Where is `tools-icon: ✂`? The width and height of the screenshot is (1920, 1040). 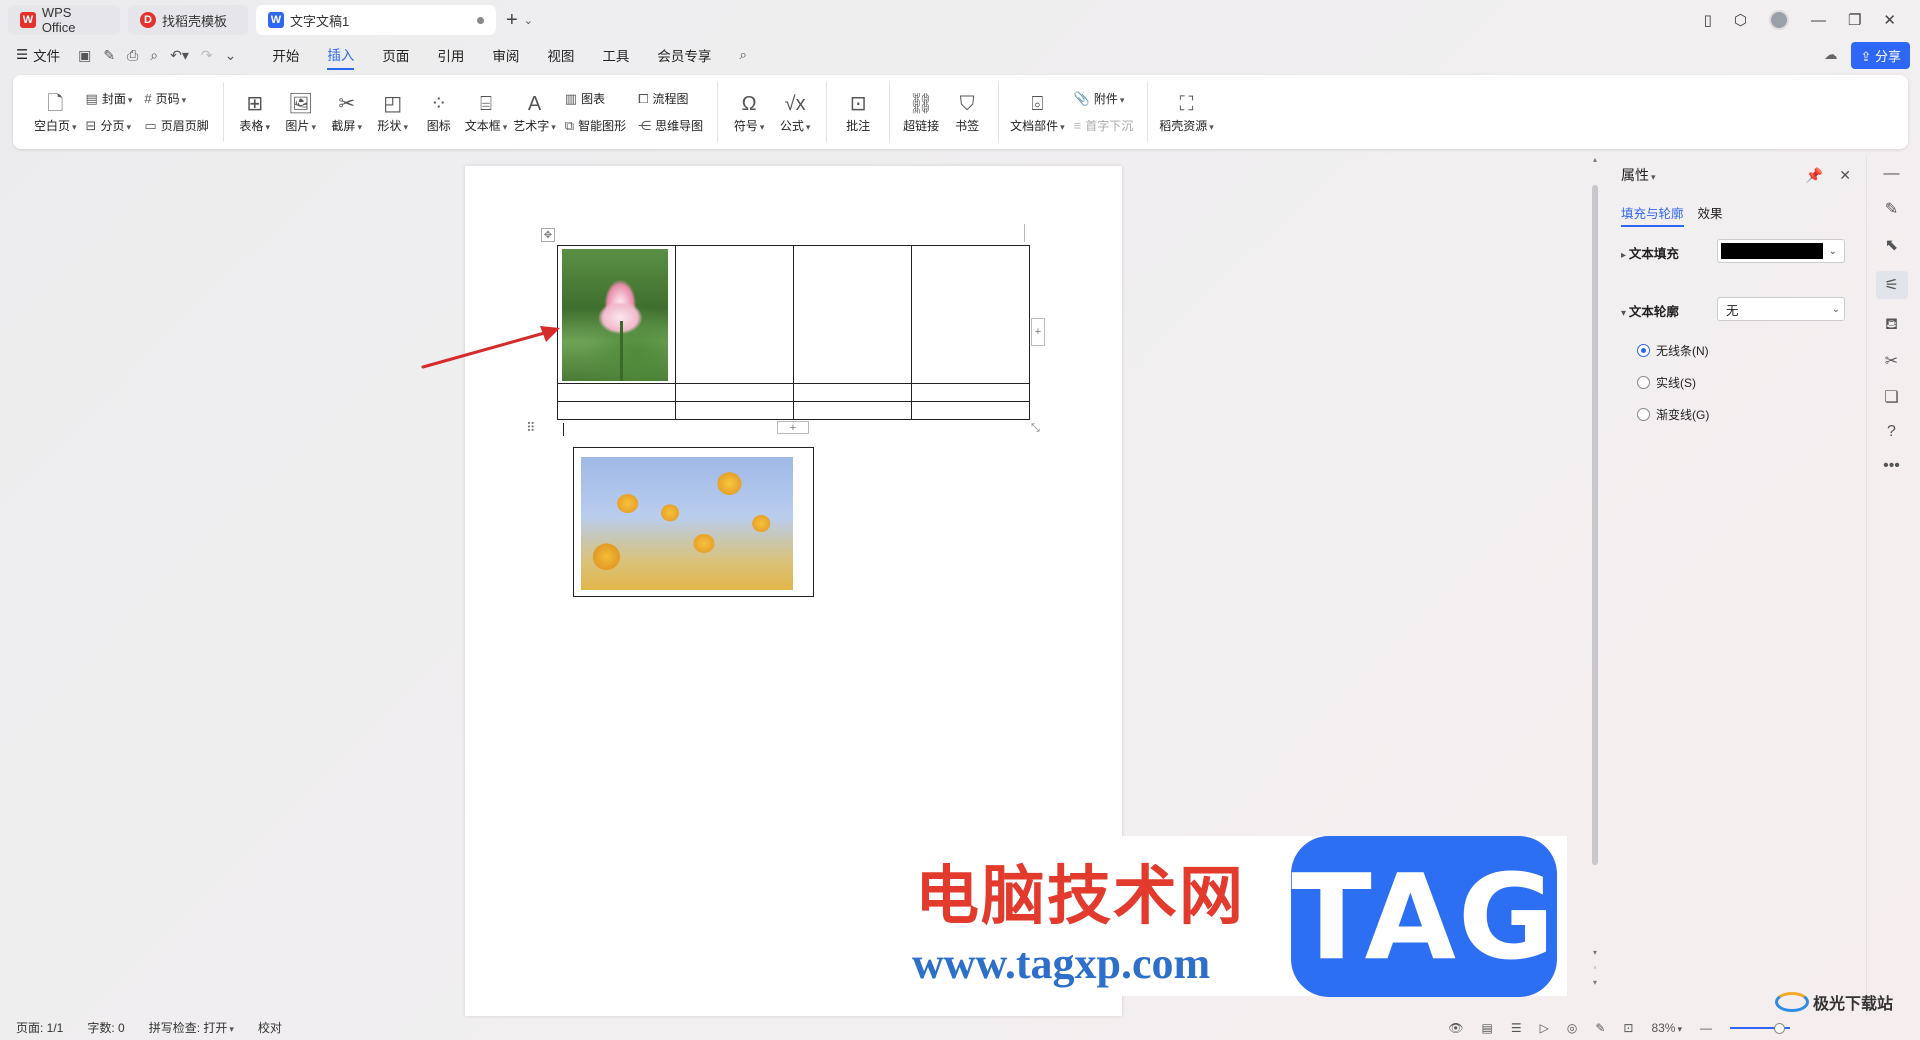 tools-icon: ✂ is located at coordinates (1891, 361).